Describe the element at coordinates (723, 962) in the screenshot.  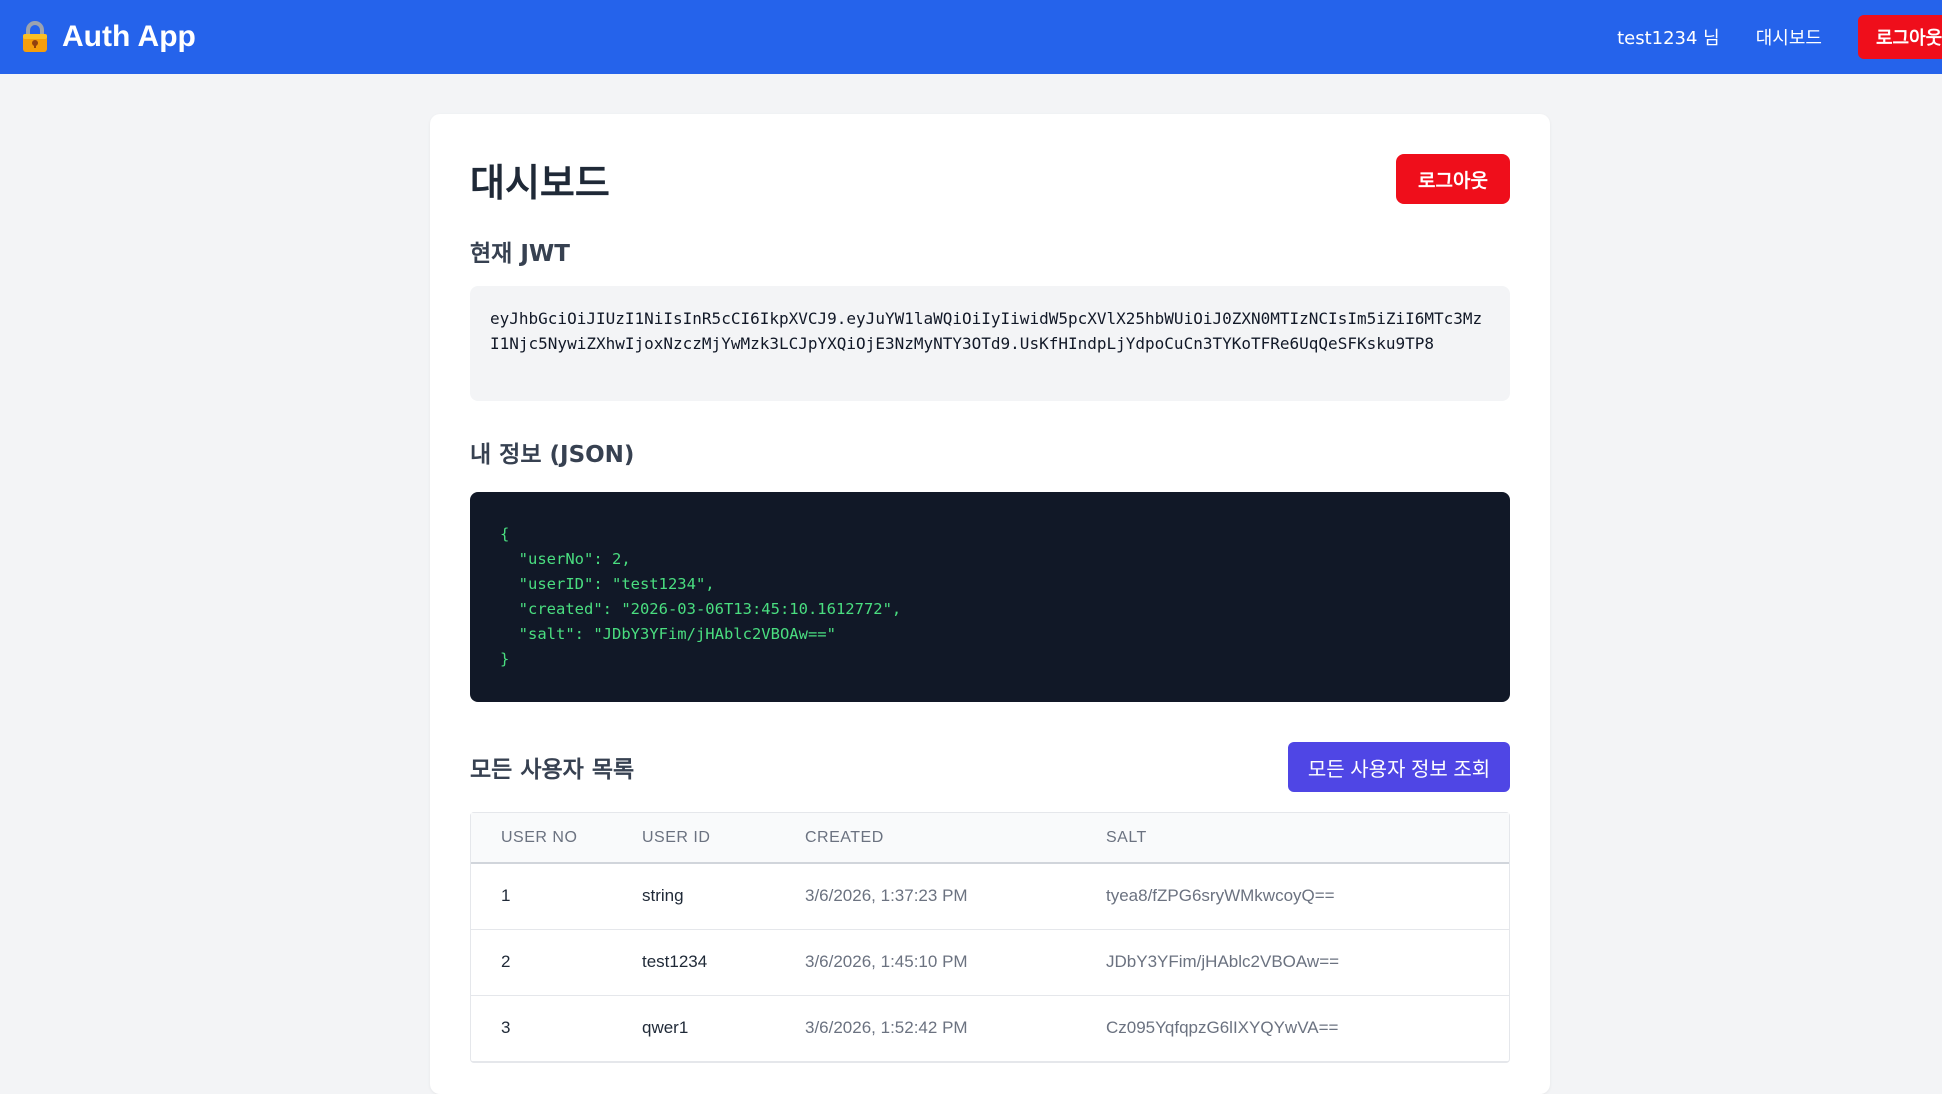
I see `cell-user-id: test1234` at that location.